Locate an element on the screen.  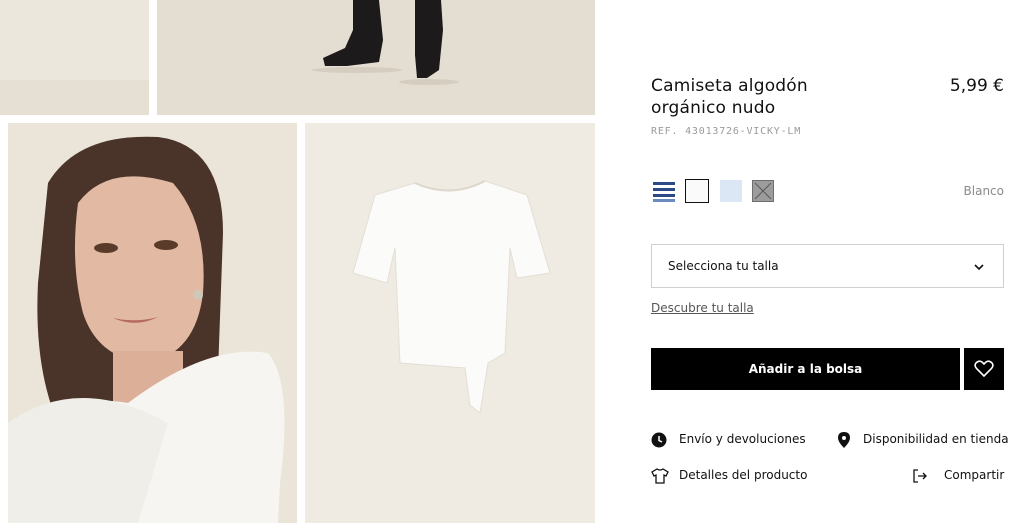
tshirt-icon is located at coordinates (660, 476).